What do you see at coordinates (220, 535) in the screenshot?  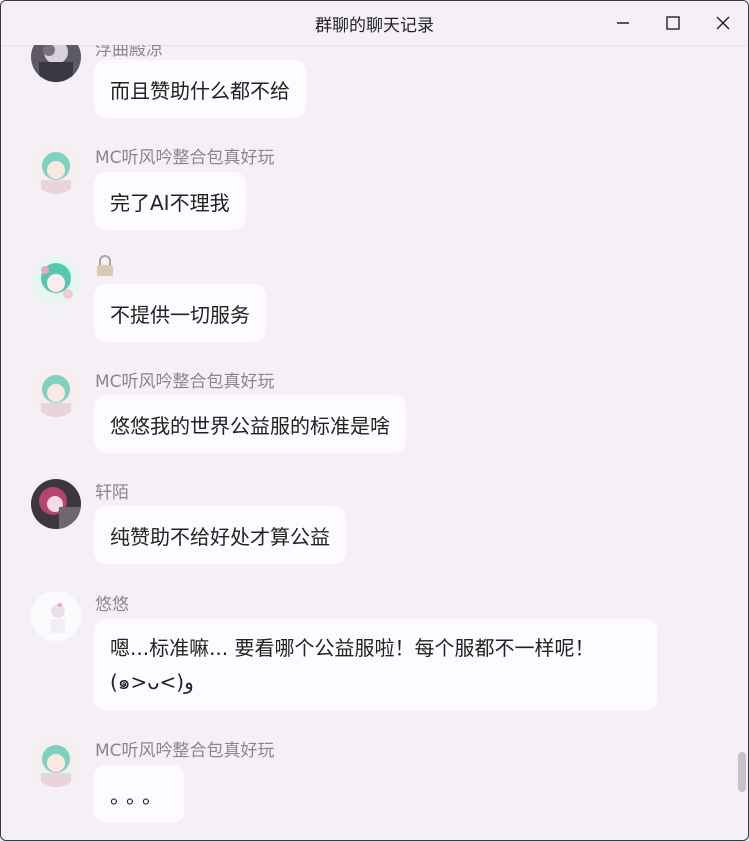 I see `message-bubble: 纯赞助不给好处才算公益` at bounding box center [220, 535].